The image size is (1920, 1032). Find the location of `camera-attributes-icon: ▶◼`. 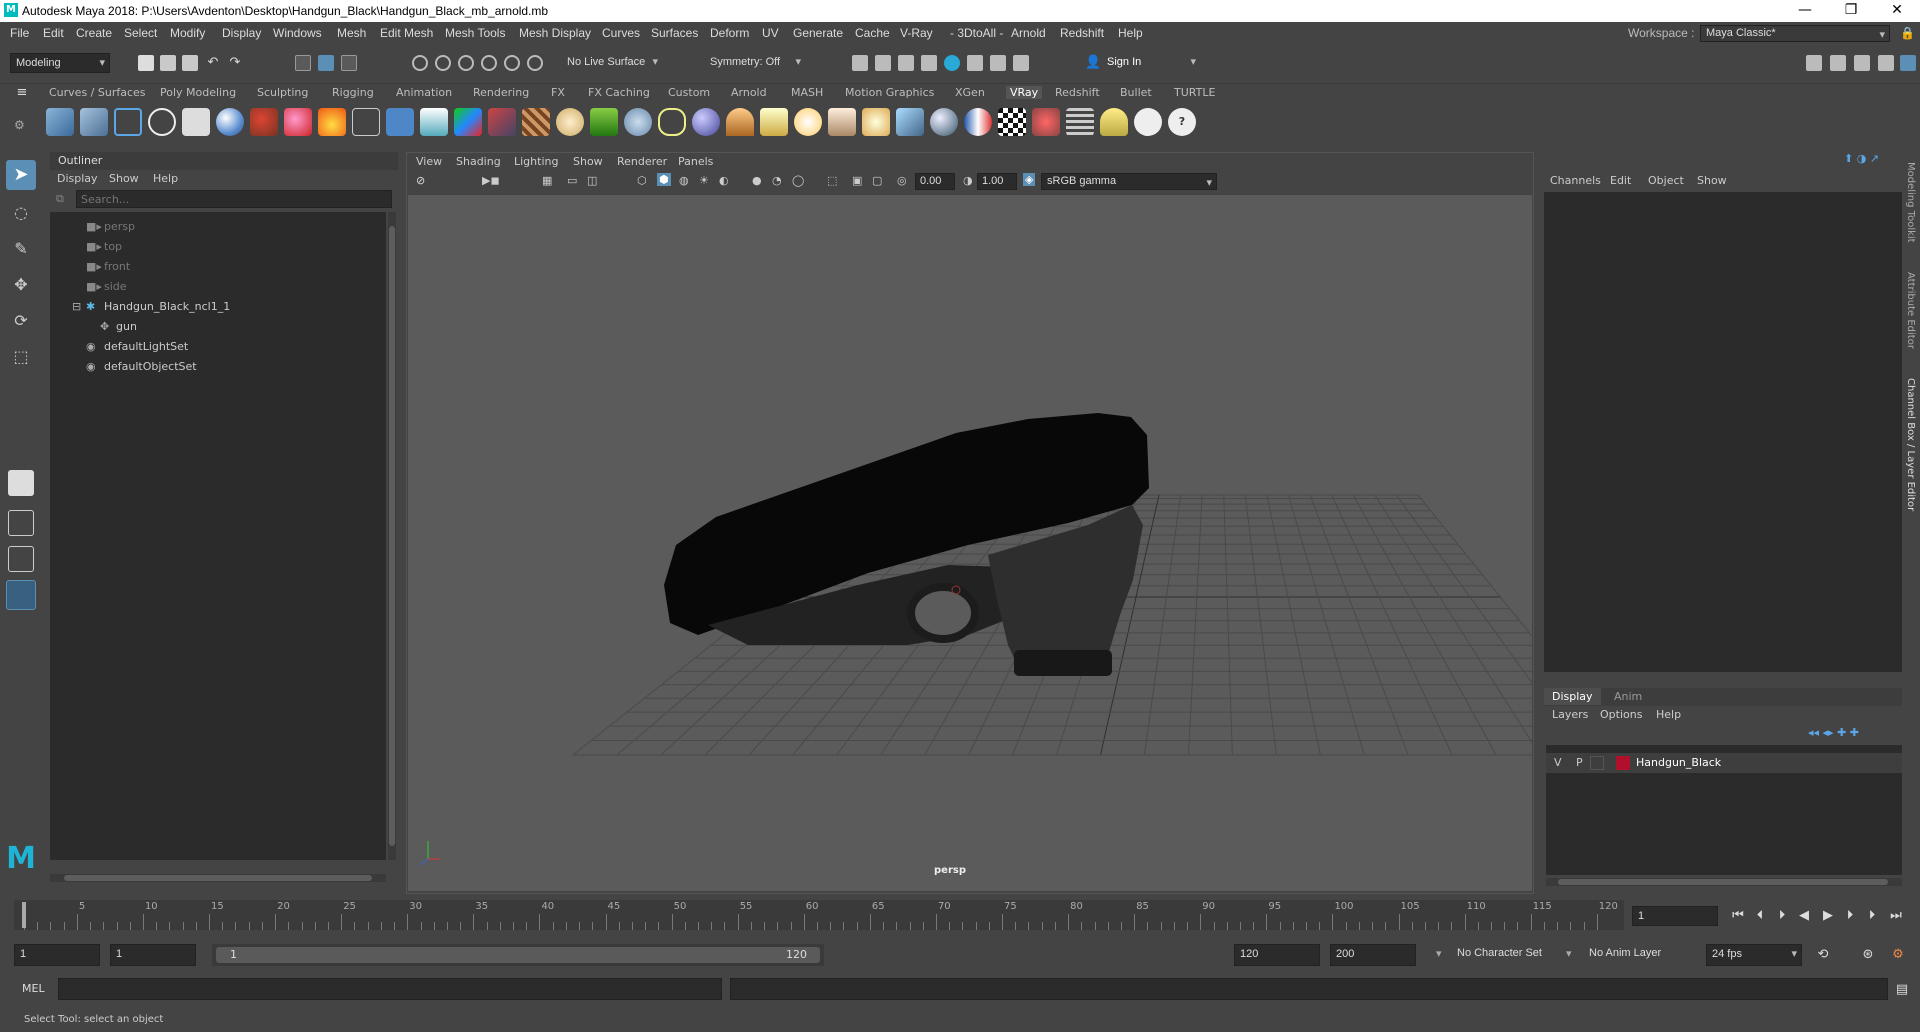

camera-attributes-icon: ▶◼ is located at coordinates (491, 180).